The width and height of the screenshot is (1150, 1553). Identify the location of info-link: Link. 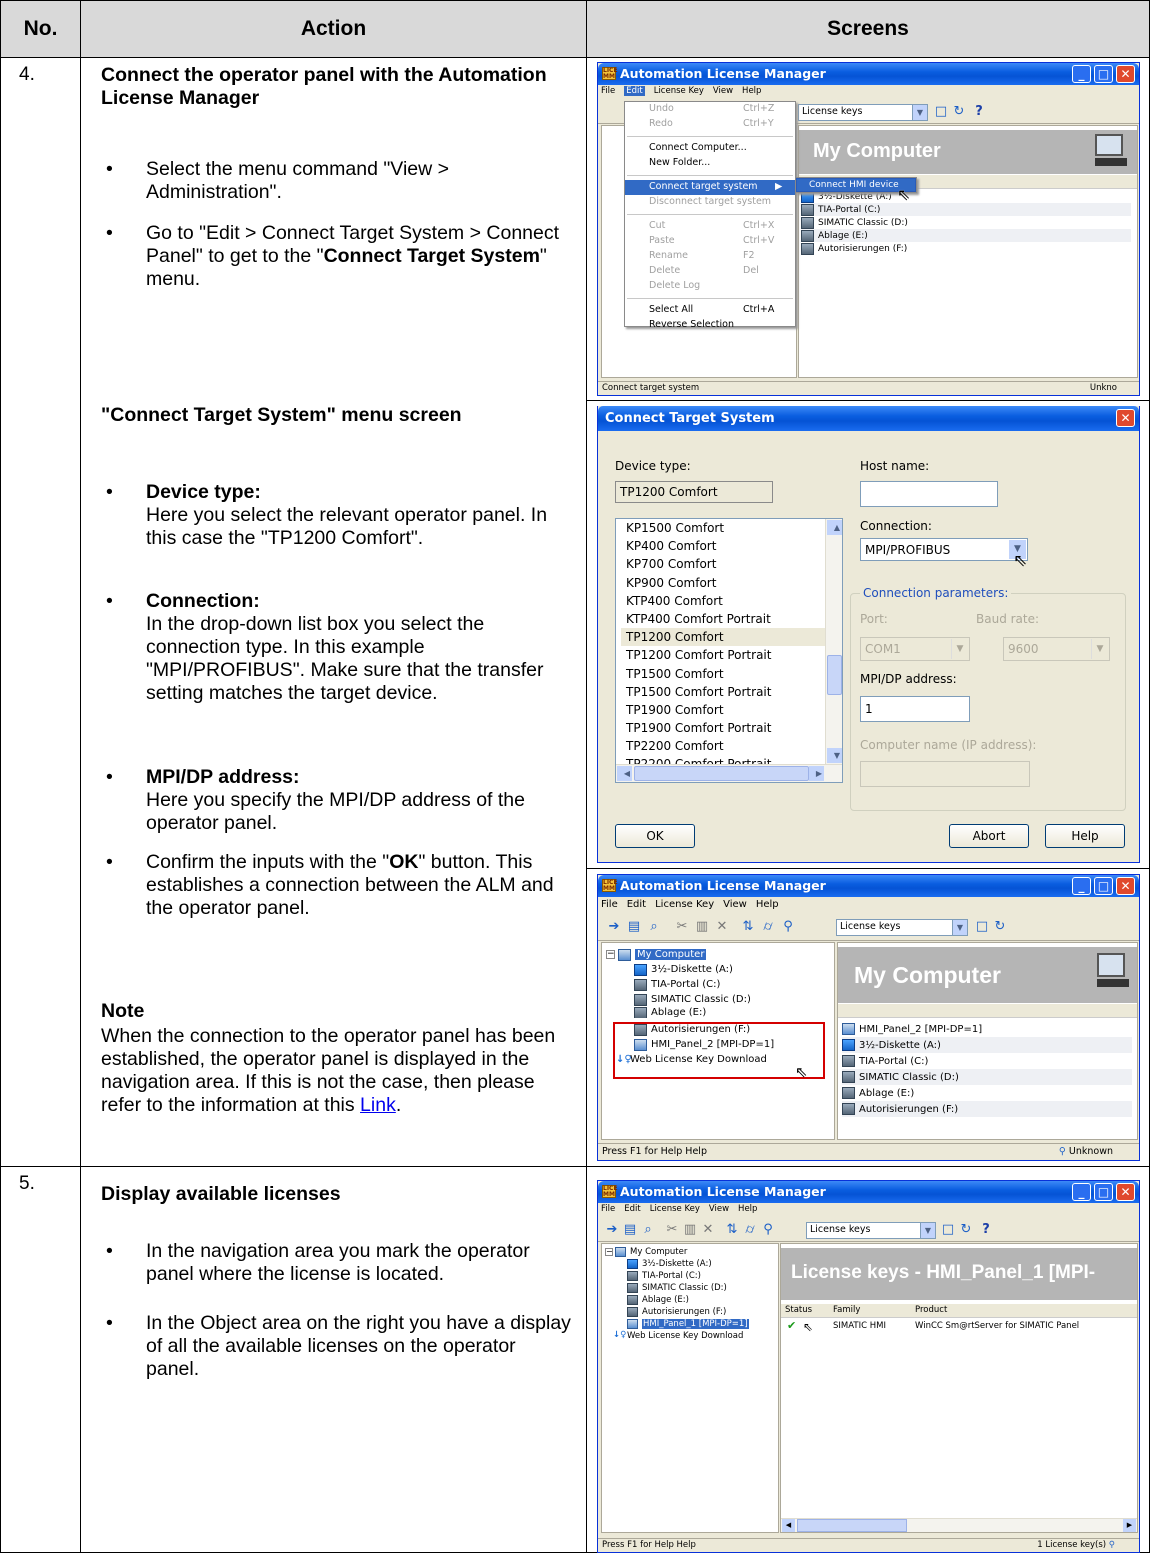
(378, 1105).